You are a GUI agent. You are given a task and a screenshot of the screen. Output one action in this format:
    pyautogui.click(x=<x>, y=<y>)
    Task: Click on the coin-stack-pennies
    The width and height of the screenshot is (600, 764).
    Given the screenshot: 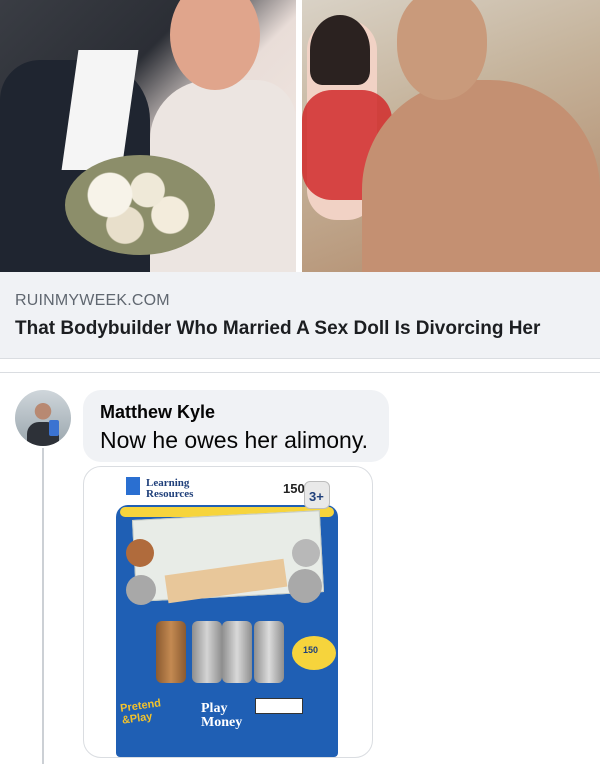 What is the action you would take?
    pyautogui.click(x=171, y=652)
    